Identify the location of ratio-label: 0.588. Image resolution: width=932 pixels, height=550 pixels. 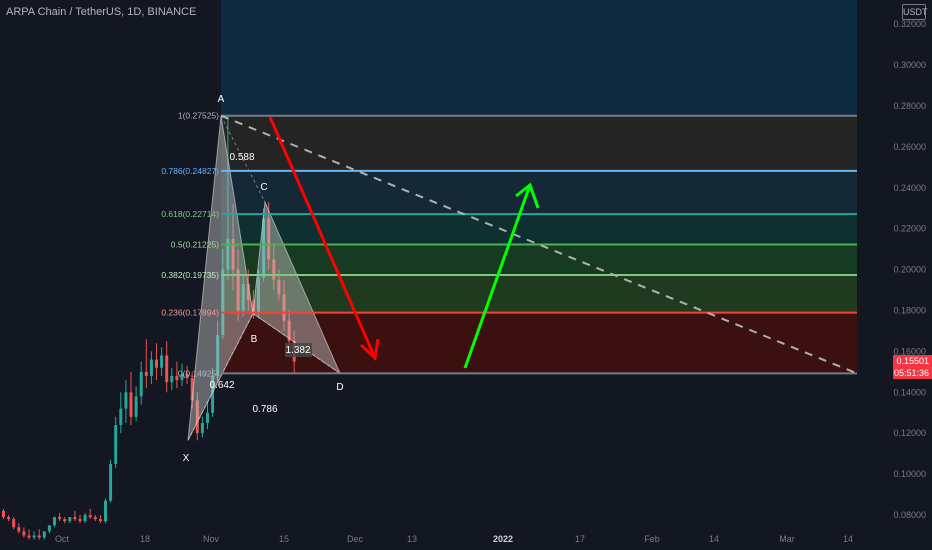
(241, 157).